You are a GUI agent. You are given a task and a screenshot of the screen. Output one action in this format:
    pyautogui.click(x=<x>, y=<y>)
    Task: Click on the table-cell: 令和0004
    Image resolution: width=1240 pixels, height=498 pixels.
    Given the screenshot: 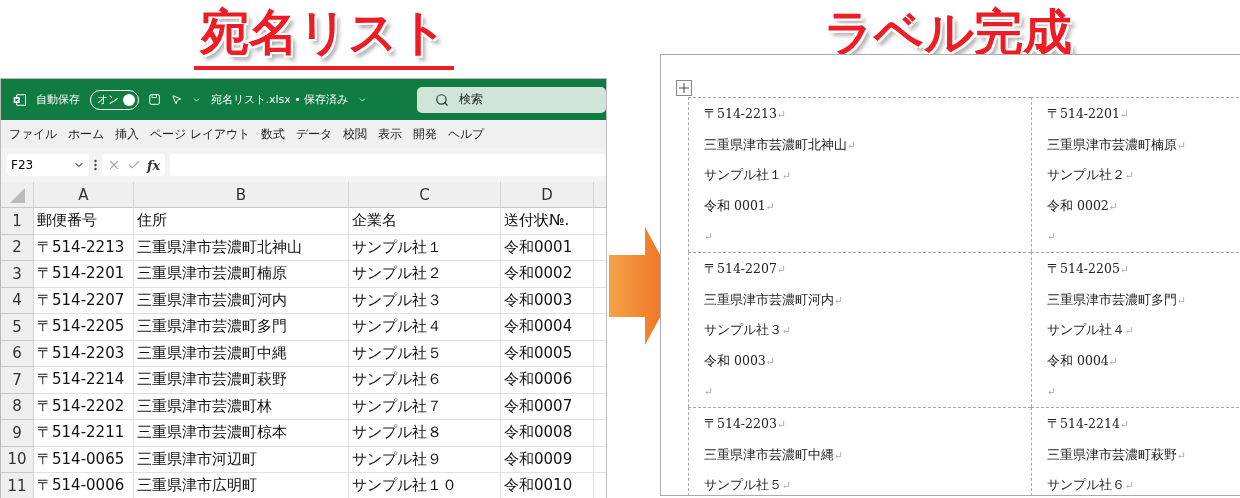 What is the action you would take?
    pyautogui.click(x=547, y=327)
    